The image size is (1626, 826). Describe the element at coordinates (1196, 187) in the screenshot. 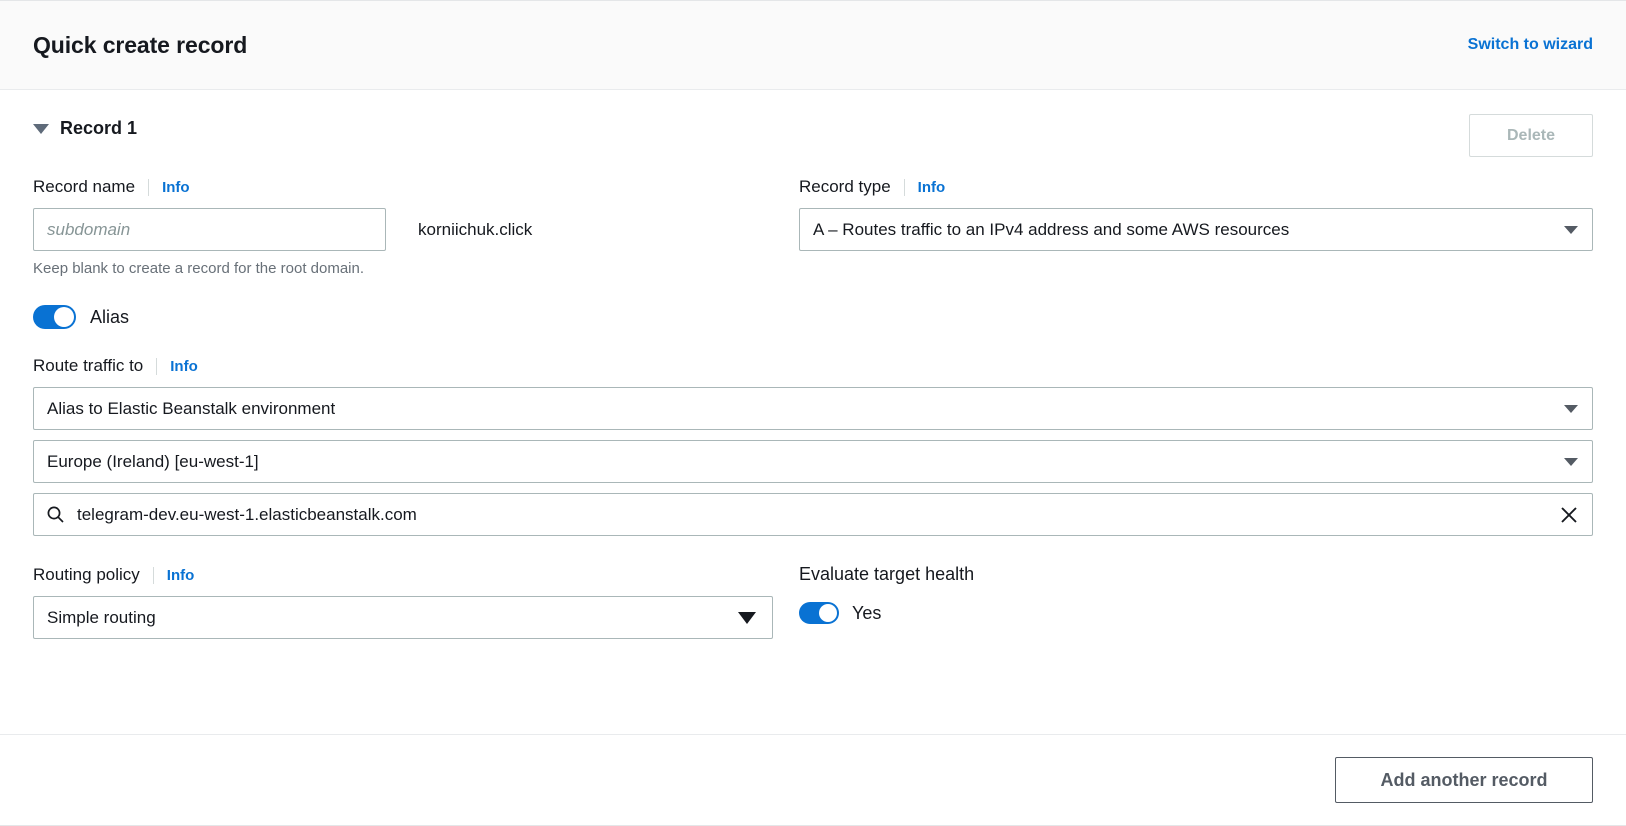

I see `record-type-label-row: Record type Info` at that location.